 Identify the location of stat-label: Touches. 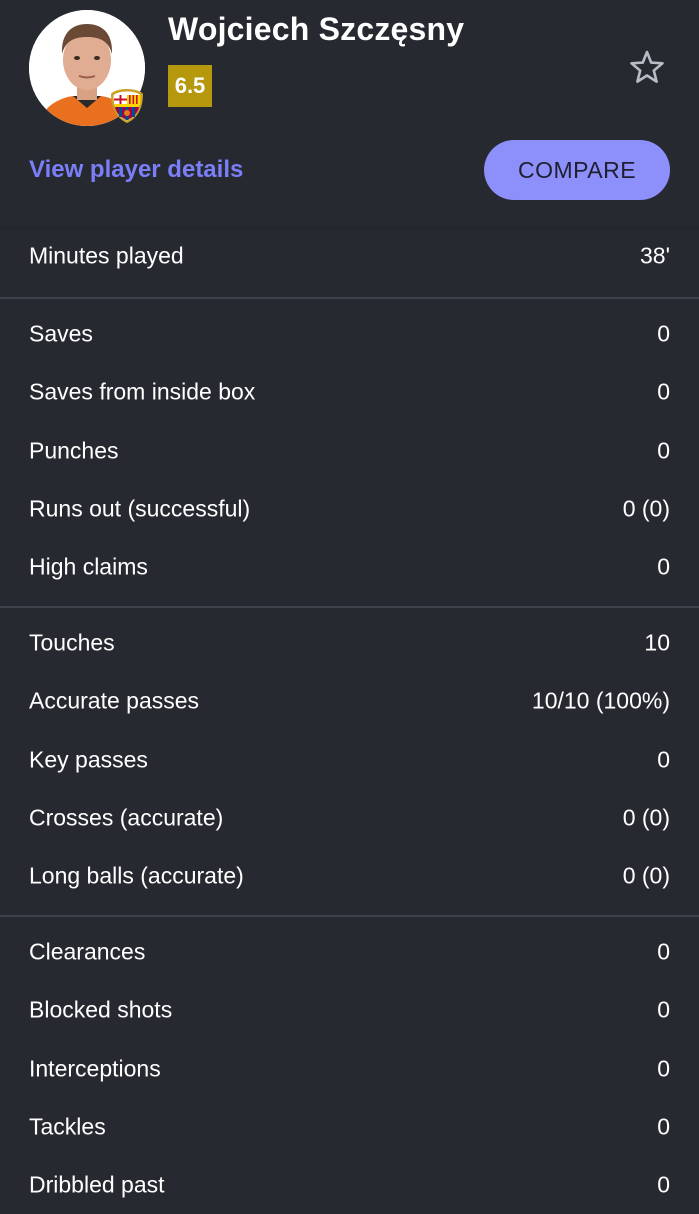
(72, 642).